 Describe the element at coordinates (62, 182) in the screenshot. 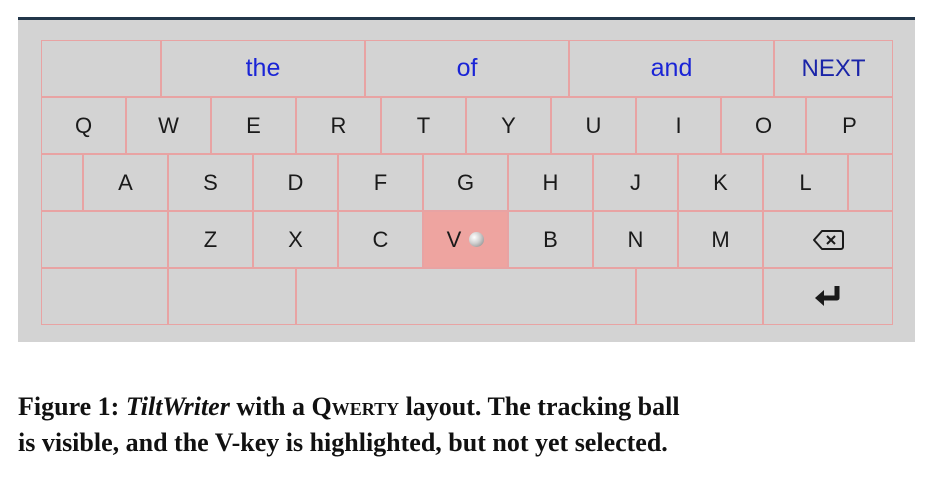

I see `row-2-left-spacer` at that location.